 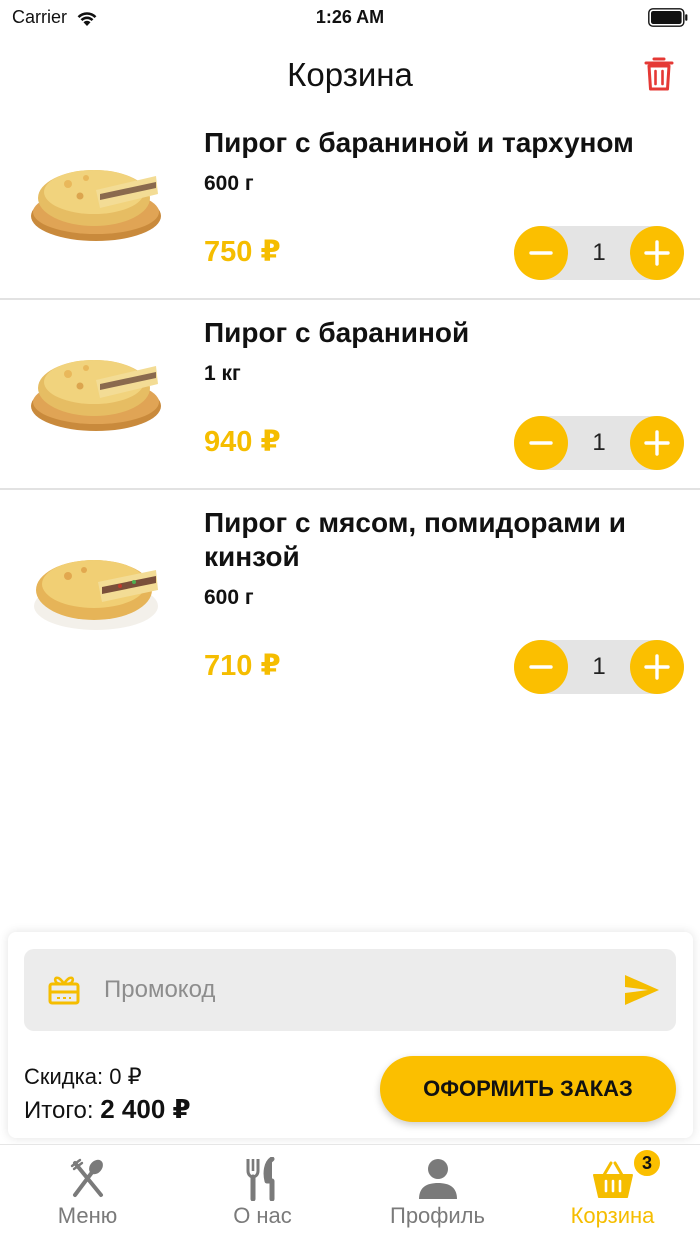 I want to click on total-value: 2 400 ₽, so click(x=145, y=1109).